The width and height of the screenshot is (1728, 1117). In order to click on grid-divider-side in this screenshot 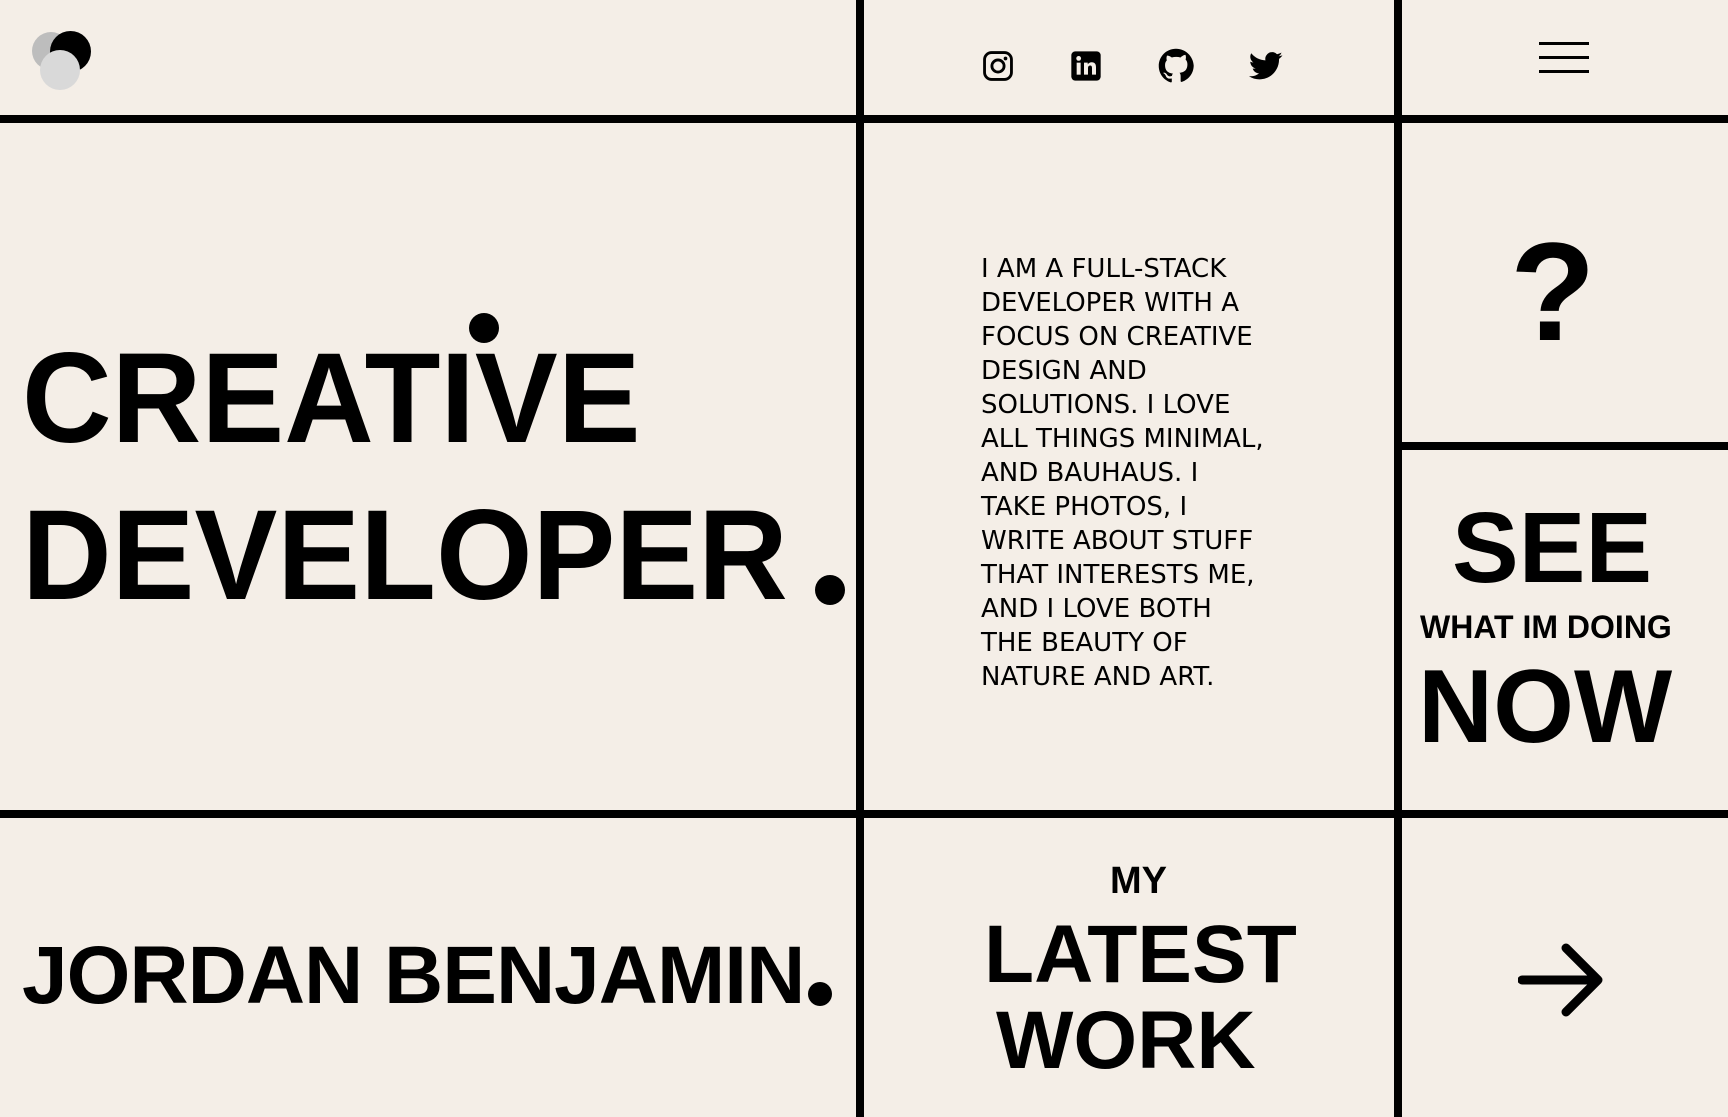, I will do `click(1561, 446)`.